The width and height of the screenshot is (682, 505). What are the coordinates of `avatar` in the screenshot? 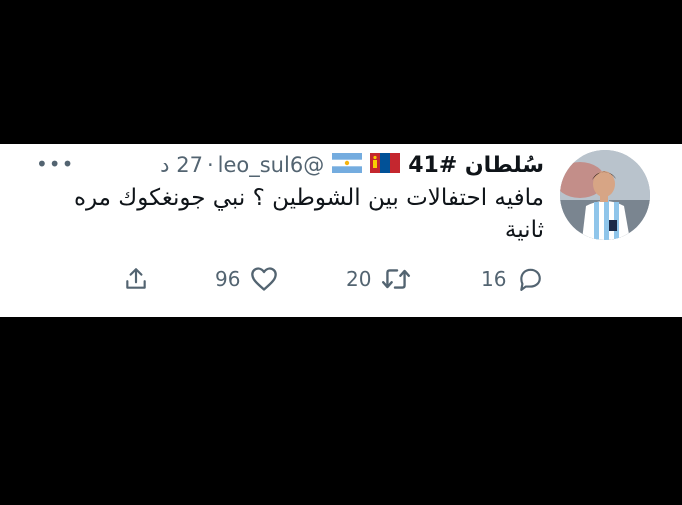 It's located at (605, 195).